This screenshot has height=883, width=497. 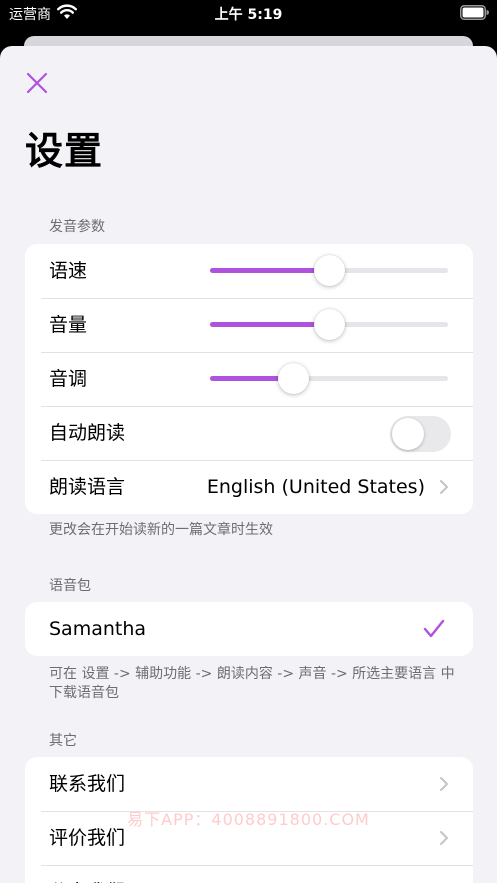 I want to click on language-row: 朗读语言 English (United States), so click(x=249, y=487).